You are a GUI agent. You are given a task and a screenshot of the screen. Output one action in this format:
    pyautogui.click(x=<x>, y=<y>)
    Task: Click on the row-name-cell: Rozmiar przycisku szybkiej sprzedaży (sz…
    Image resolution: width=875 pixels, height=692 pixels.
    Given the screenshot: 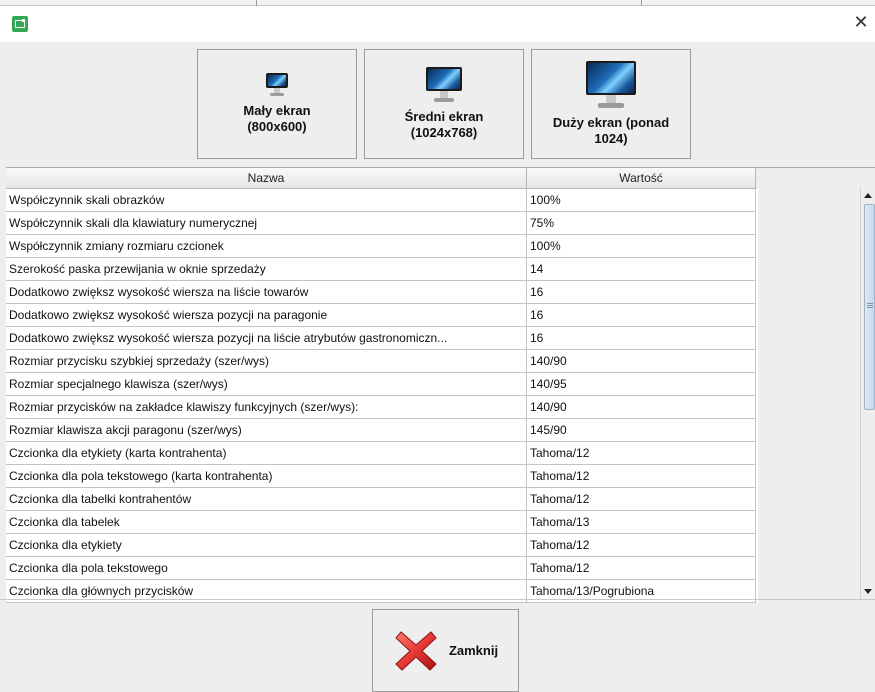 What is the action you would take?
    pyautogui.click(x=266, y=361)
    